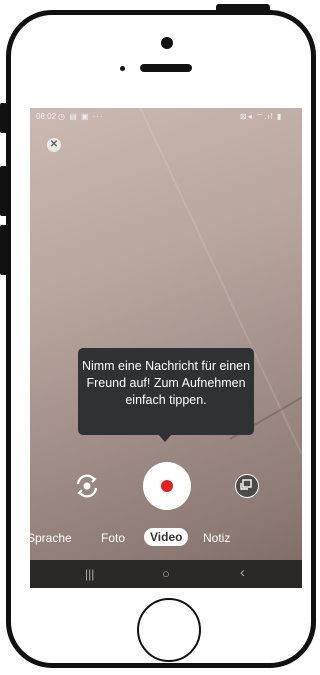 This screenshot has height=675, width=320. What do you see at coordinates (165, 438) in the screenshot?
I see `tooltip-arrow` at bounding box center [165, 438].